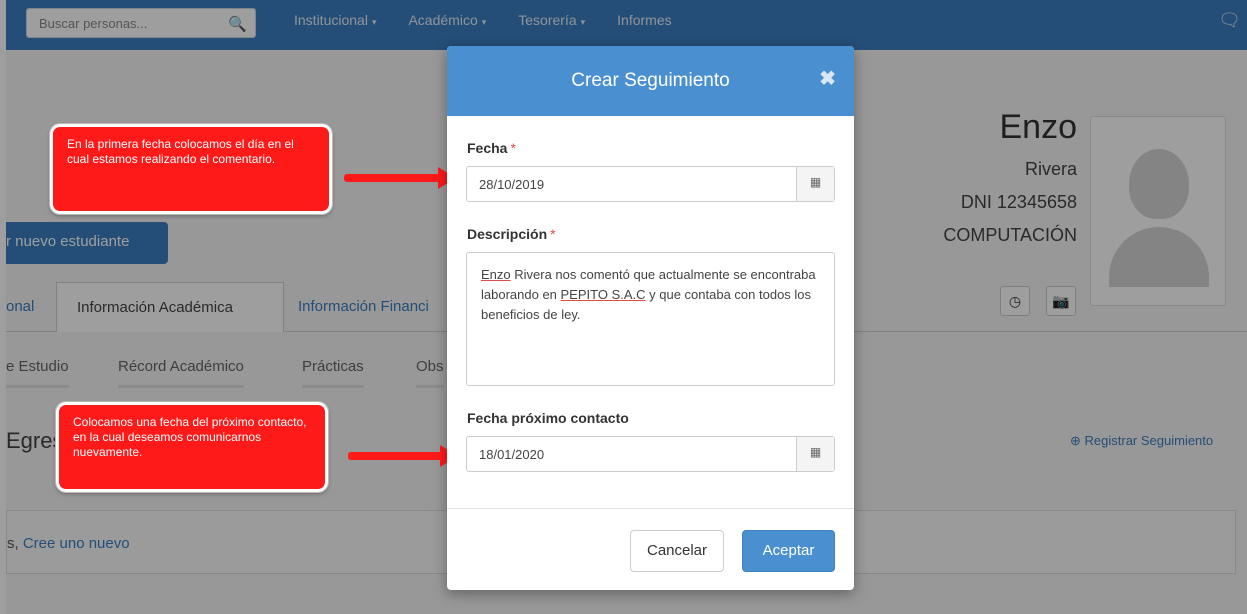 Image resolution: width=1247 pixels, height=614 pixels. What do you see at coordinates (827, 78) in the screenshot?
I see `close-icon: ✖` at bounding box center [827, 78].